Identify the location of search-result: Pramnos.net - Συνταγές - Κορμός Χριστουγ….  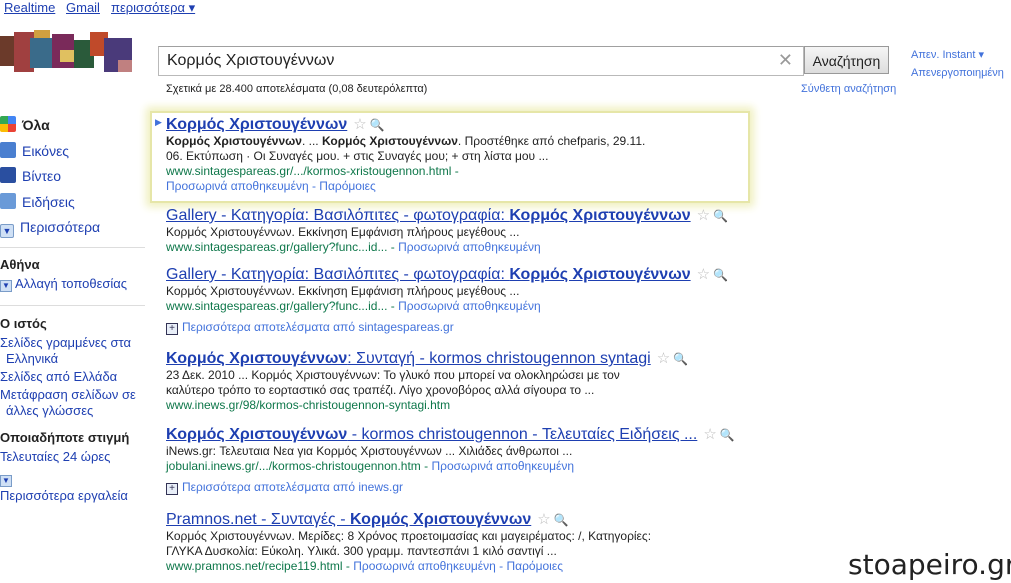
(466, 542).